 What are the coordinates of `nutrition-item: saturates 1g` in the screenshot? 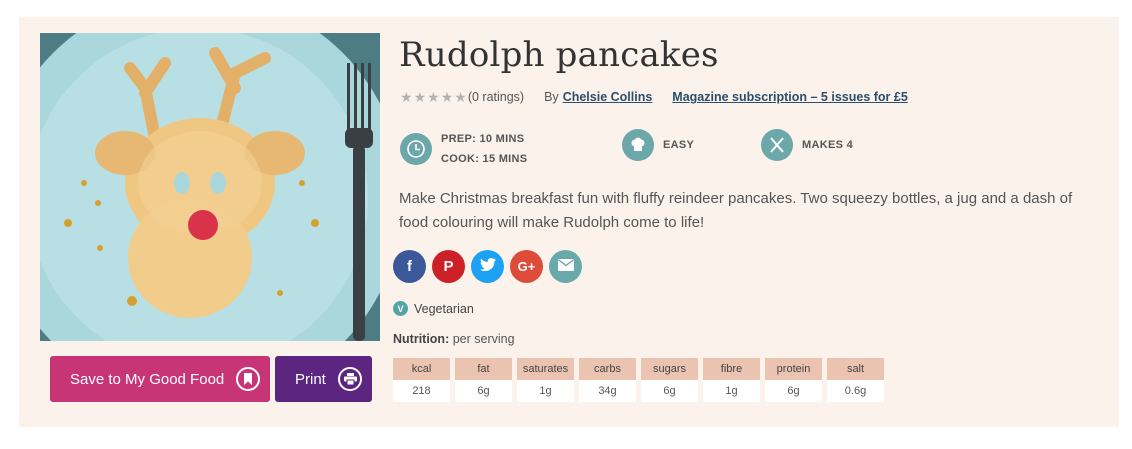 It's located at (545, 380).